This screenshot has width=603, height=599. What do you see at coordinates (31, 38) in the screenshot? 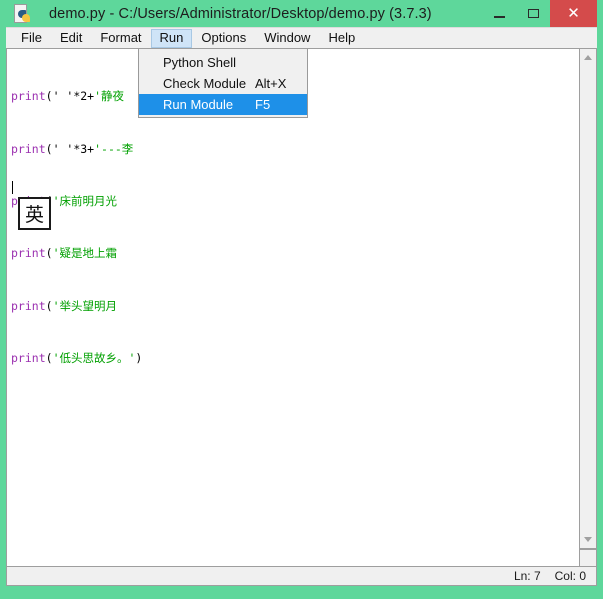
I see `menu-file: File` at bounding box center [31, 38].